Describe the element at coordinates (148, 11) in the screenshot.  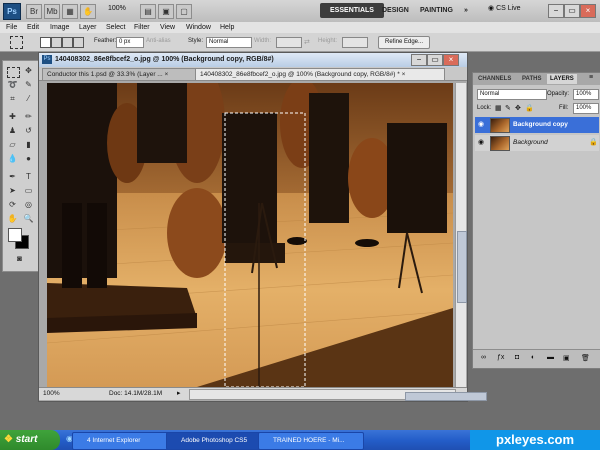
I see `grid-icon: ▤` at that location.